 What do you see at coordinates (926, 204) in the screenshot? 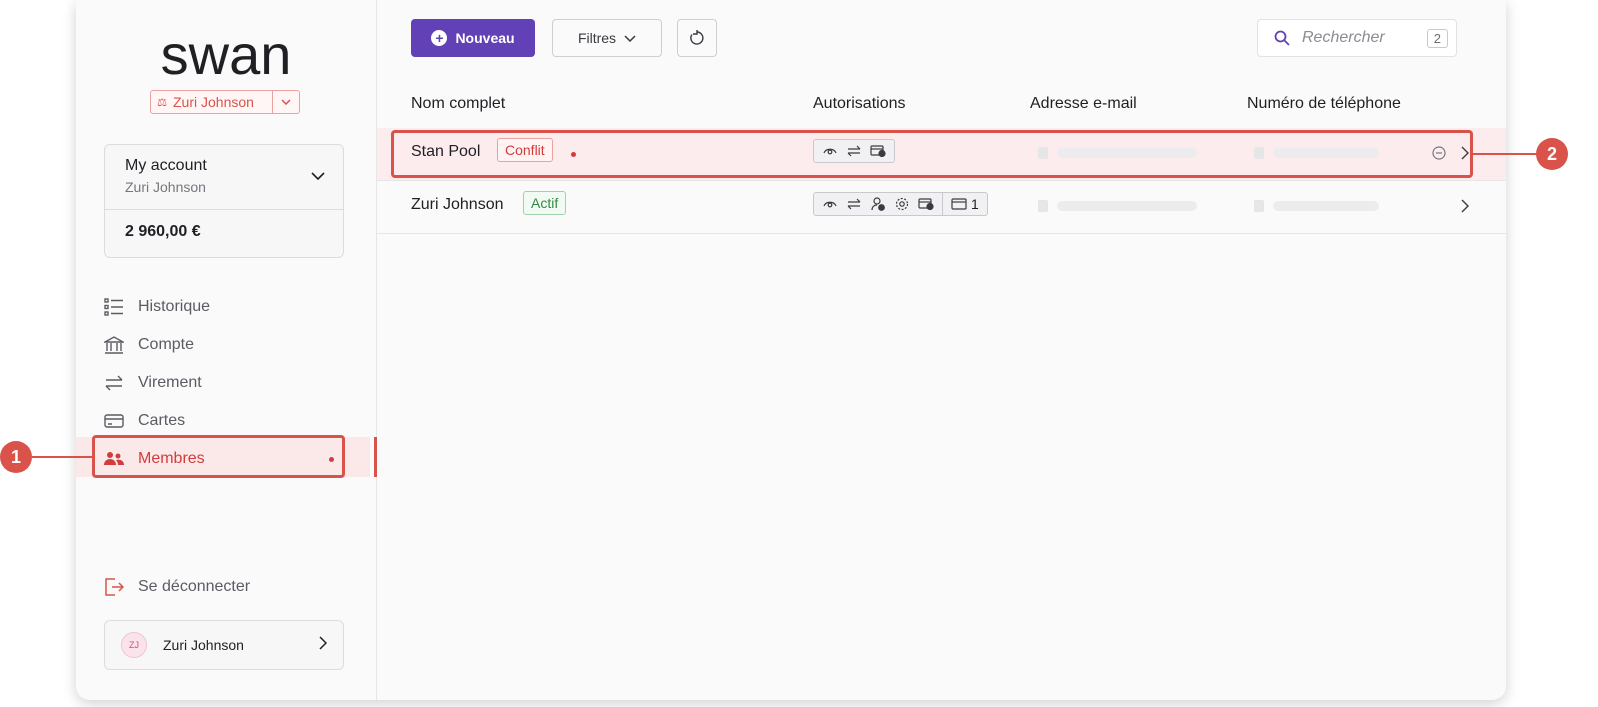
I see `card-add-icon` at bounding box center [926, 204].